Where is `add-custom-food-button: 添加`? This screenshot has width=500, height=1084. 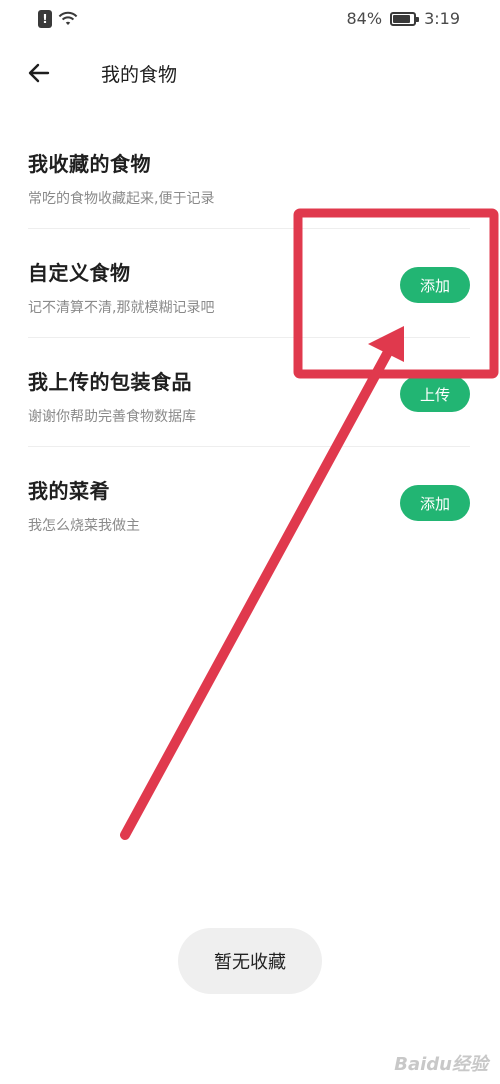
add-custom-food-button: 添加 is located at coordinates (435, 285).